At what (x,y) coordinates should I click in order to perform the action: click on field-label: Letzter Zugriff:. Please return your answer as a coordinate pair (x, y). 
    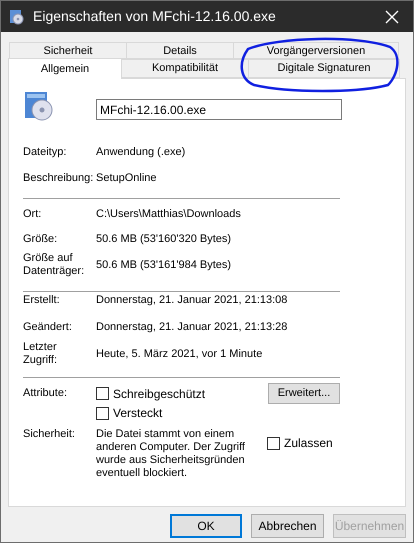
    Looking at the image, I should click on (40, 354).